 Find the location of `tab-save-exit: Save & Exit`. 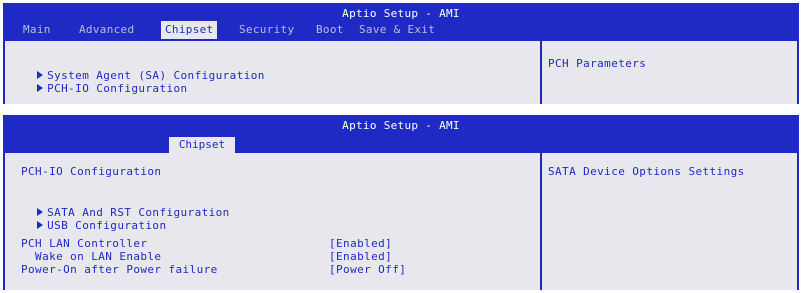

tab-save-exit: Save & Exit is located at coordinates (397, 29).